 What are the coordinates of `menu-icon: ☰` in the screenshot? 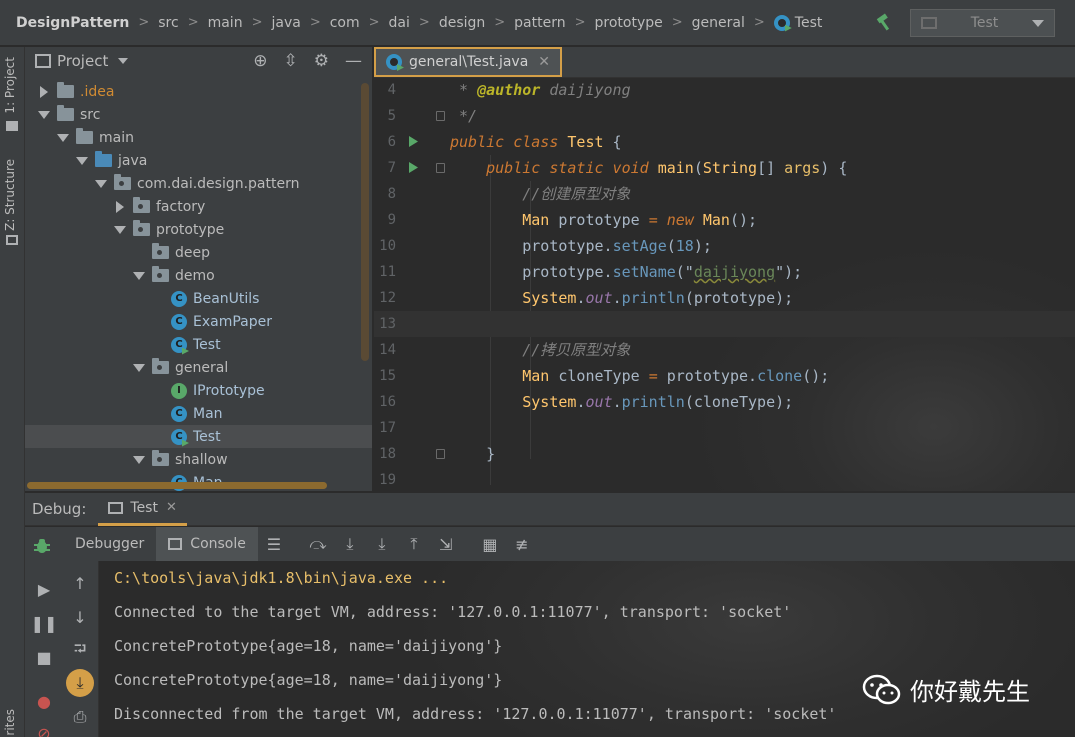 It's located at (274, 544).